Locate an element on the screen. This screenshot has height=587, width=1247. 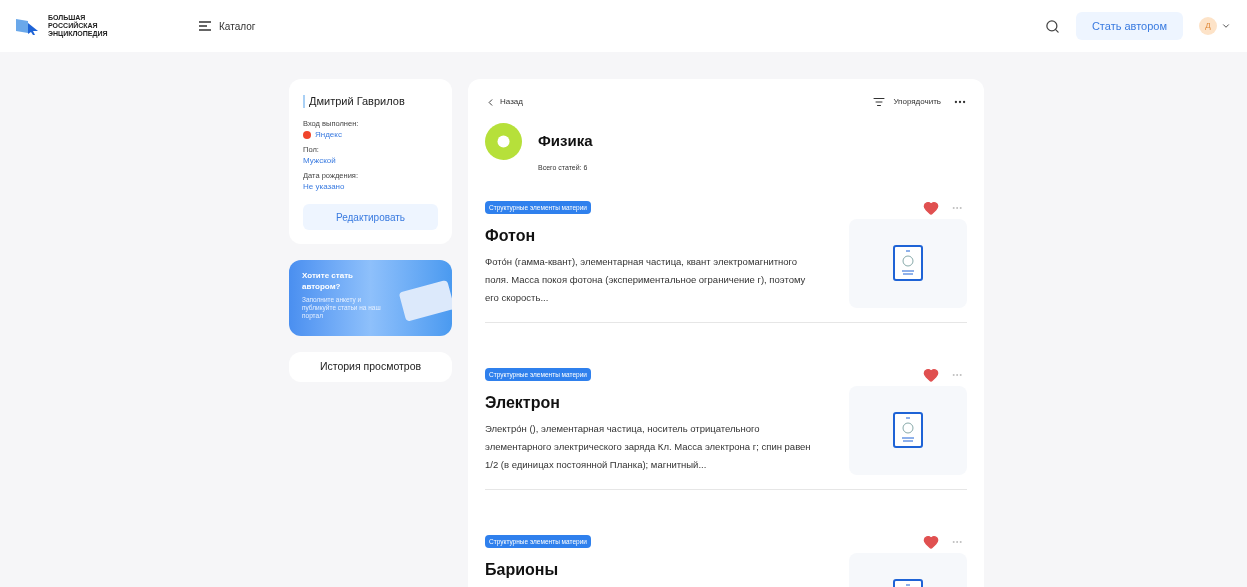
article-title: Барионы is located at coordinates (667, 569).